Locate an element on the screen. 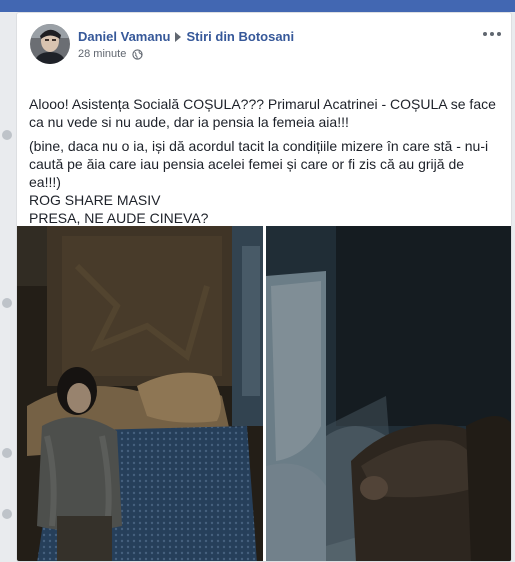 The height and width of the screenshot is (562, 515). author-name-link: Daniel Vamanu is located at coordinates (124, 36).